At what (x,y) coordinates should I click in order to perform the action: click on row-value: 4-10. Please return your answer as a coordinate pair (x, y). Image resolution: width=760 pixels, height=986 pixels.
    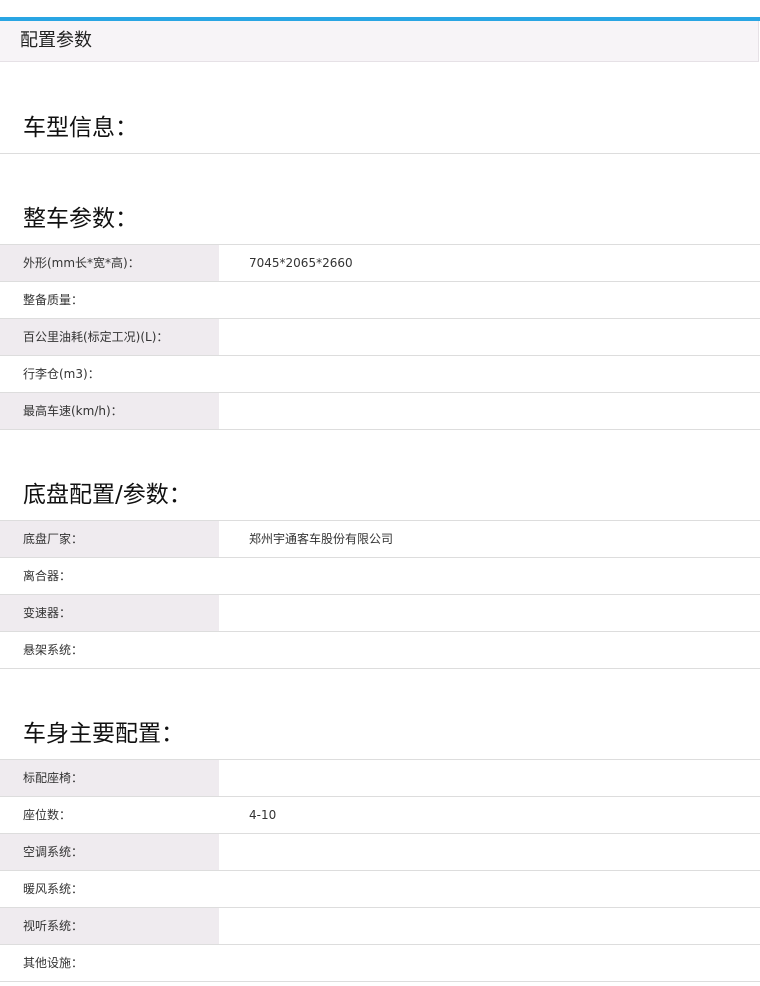
    Looking at the image, I should click on (263, 815).